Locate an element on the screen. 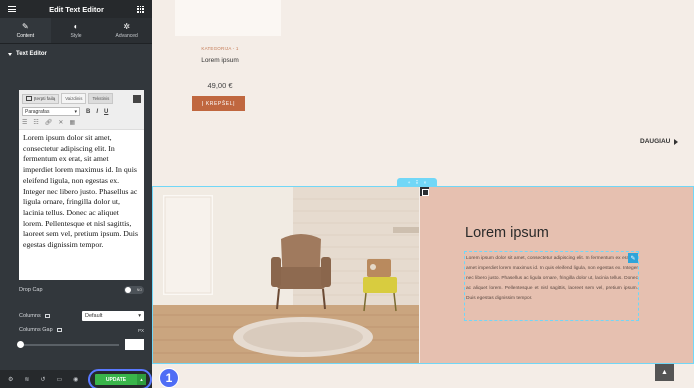 The height and width of the screenshot is (388, 694). add-media-button: Įterpti failą is located at coordinates (41, 98).